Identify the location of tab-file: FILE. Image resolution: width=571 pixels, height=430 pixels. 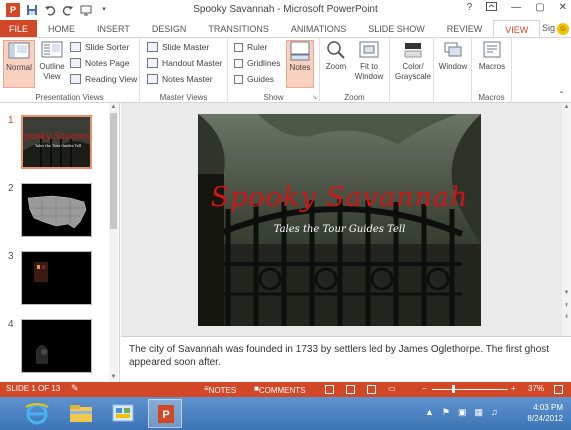
(19, 28).